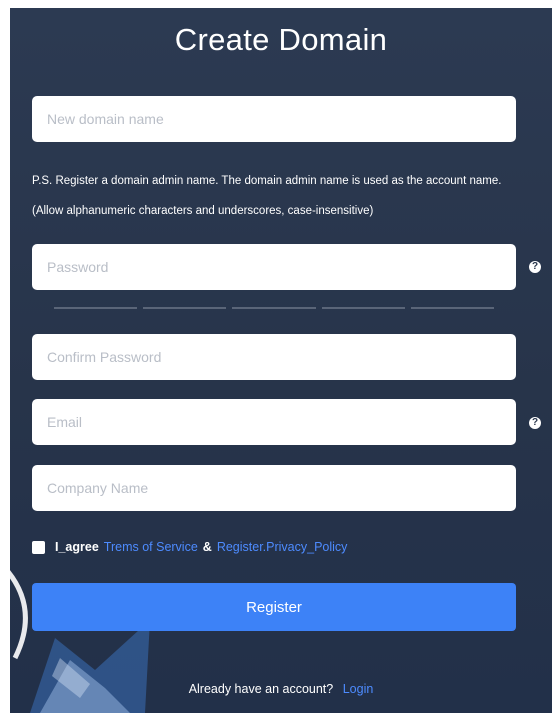  What do you see at coordinates (535, 267) in the screenshot?
I see `password-help-icon: ?` at bounding box center [535, 267].